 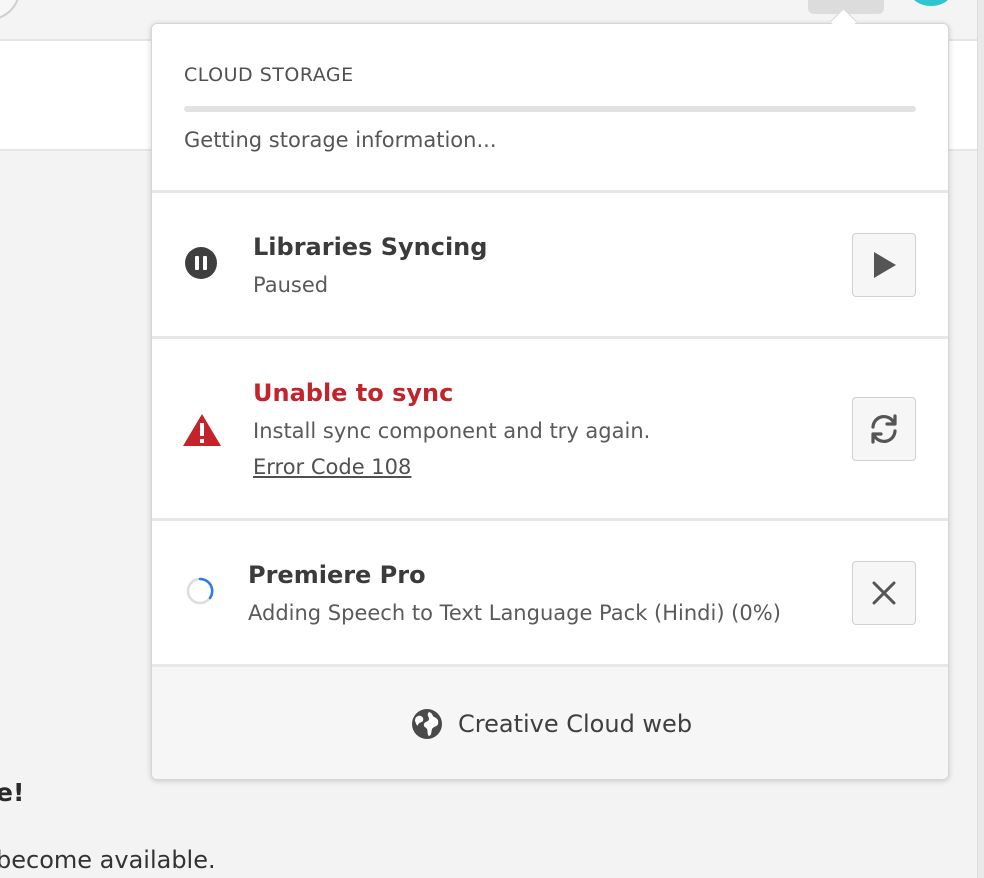 What do you see at coordinates (332, 467) in the screenshot?
I see `error-code-link: Error Code 108` at bounding box center [332, 467].